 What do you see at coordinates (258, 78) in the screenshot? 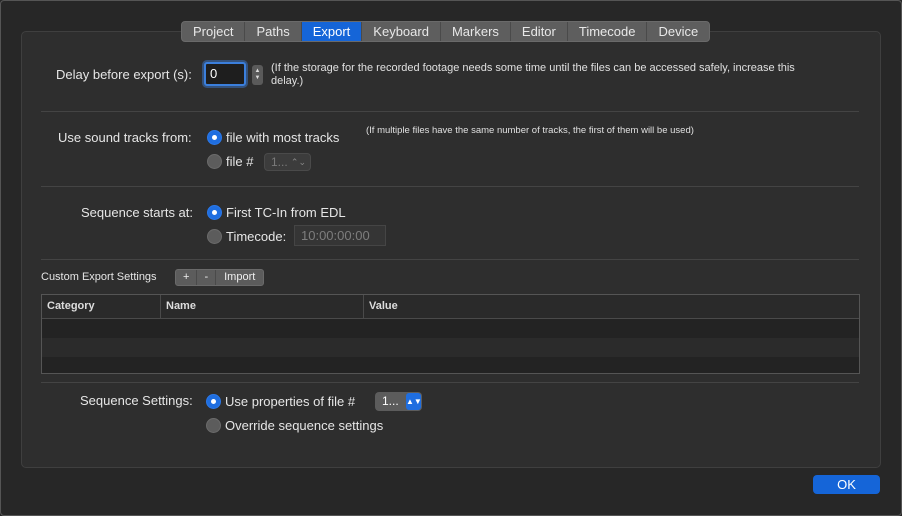
I see `chevron-down-icon: ▼` at bounding box center [258, 78].